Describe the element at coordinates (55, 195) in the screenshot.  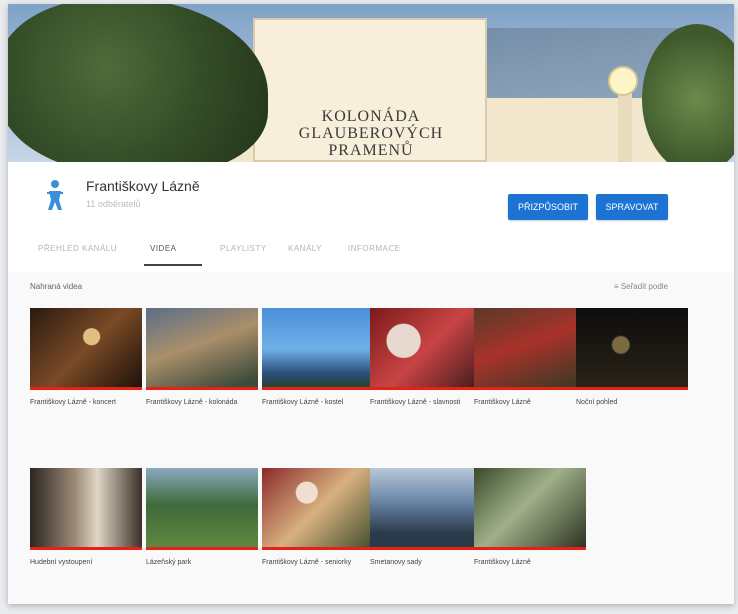
I see `person-icon` at that location.